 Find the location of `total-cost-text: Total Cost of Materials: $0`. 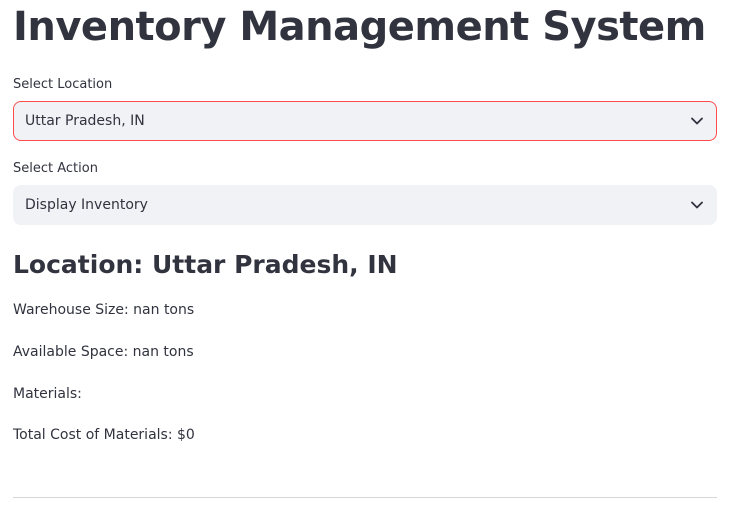

total-cost-text: Total Cost of Materials: $0 is located at coordinates (104, 435).